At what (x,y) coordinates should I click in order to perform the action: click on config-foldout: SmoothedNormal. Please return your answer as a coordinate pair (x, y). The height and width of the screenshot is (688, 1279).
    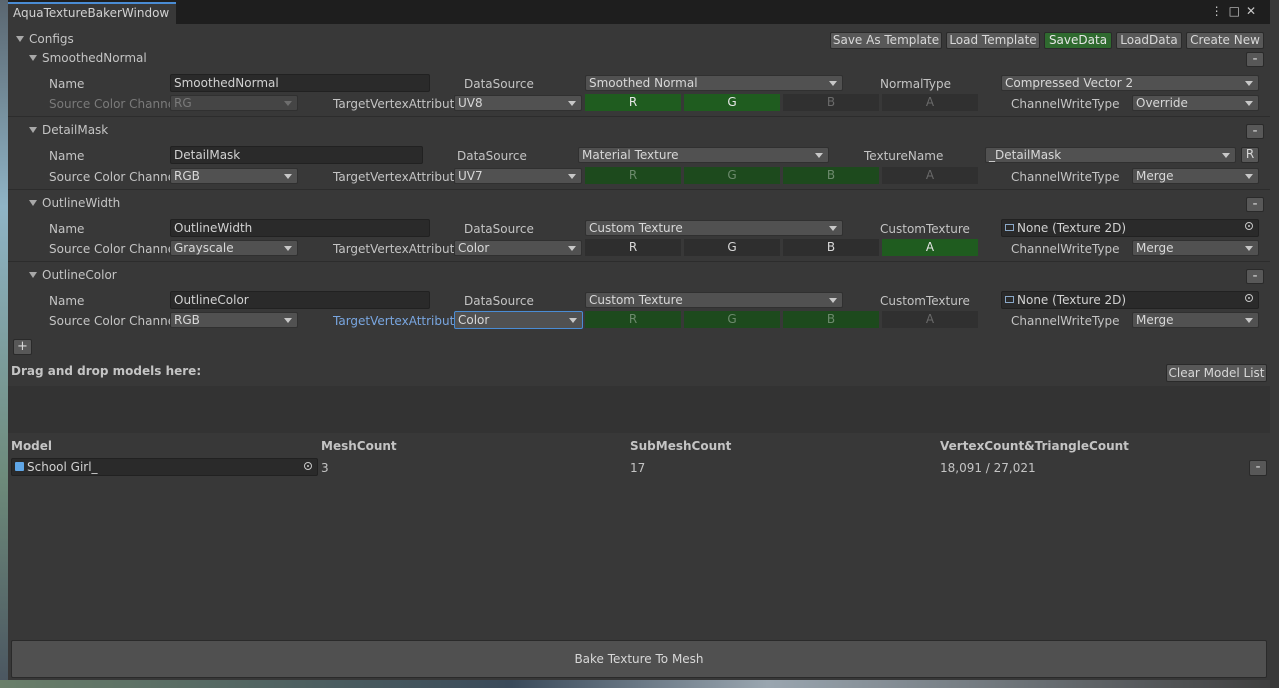
    Looking at the image, I should click on (88, 58).